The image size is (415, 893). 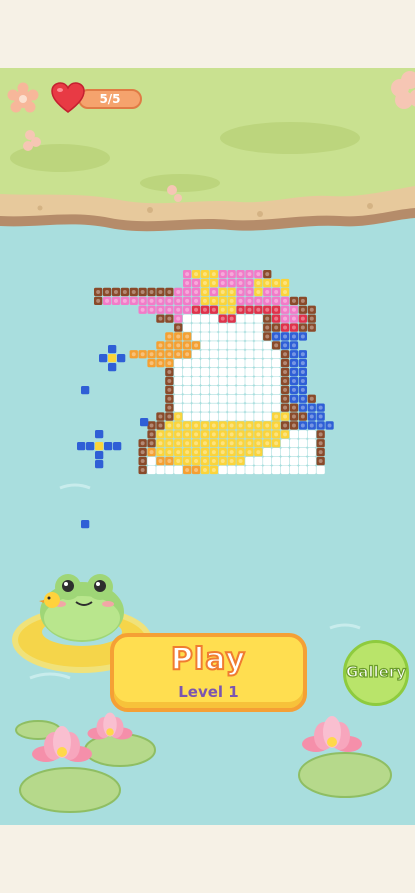 I want to click on play-button: Play Level 1, so click(x=208, y=672).